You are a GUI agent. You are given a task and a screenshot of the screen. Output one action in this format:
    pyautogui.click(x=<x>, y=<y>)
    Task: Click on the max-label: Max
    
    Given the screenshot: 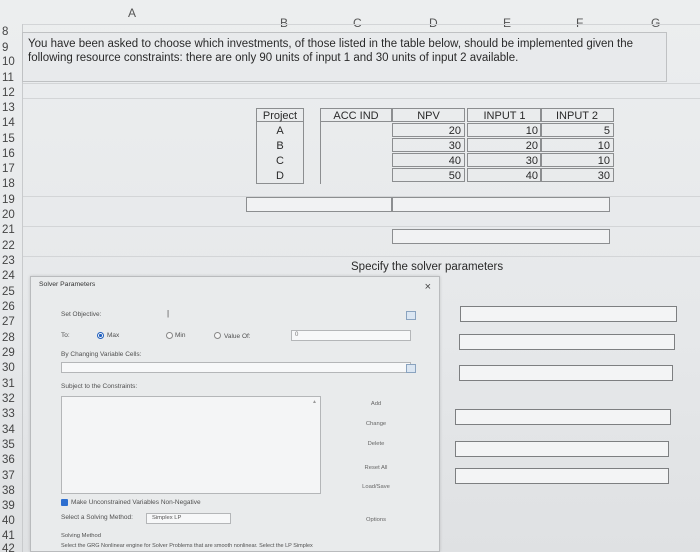 What is the action you would take?
    pyautogui.click(x=113, y=335)
    